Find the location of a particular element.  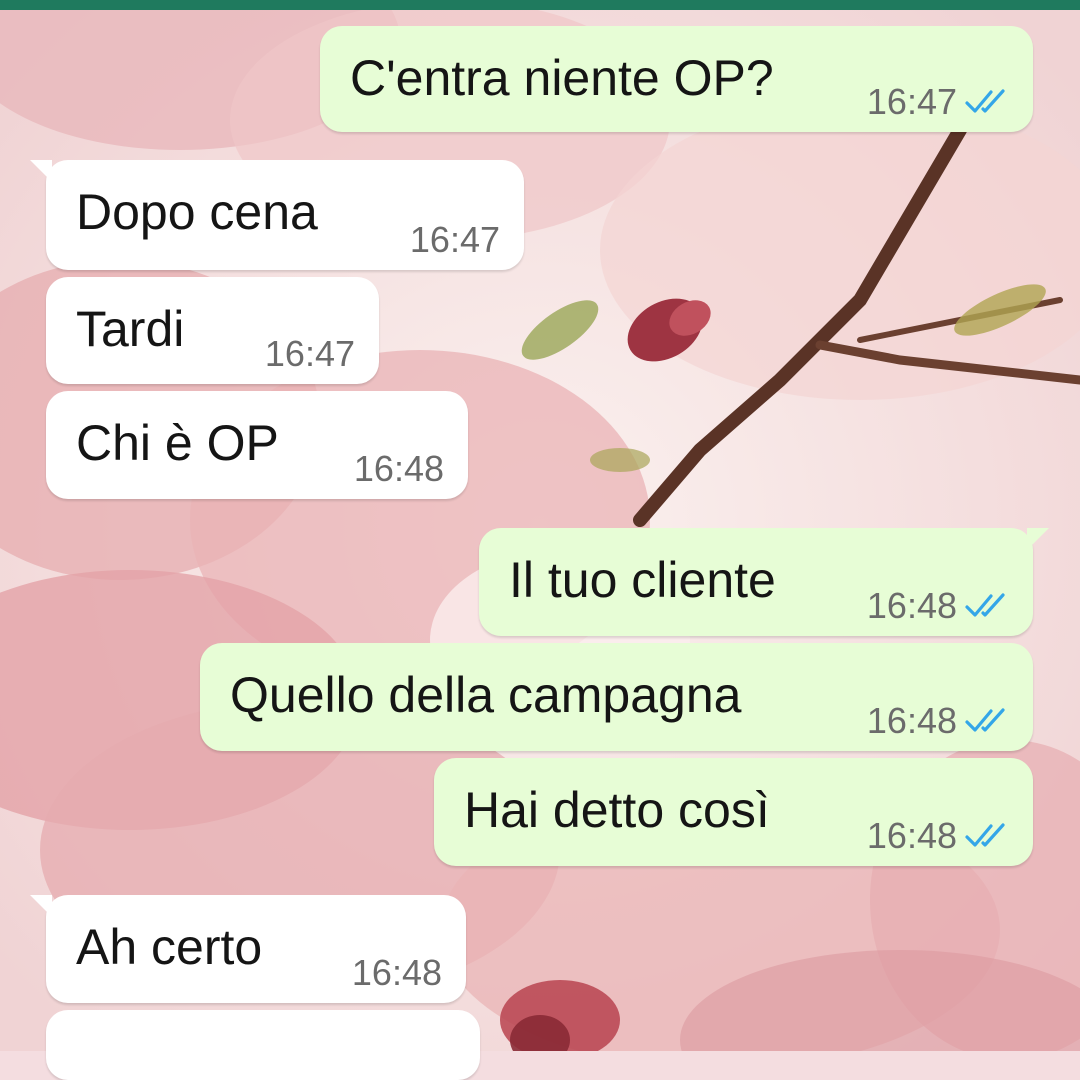

message-text: Tardi is located at coordinates (130, 329).